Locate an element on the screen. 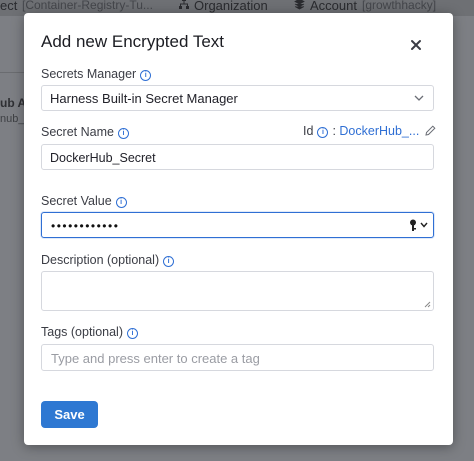 The image size is (474, 461). dialog-title: Add new Encrypted Text is located at coordinates (133, 41).